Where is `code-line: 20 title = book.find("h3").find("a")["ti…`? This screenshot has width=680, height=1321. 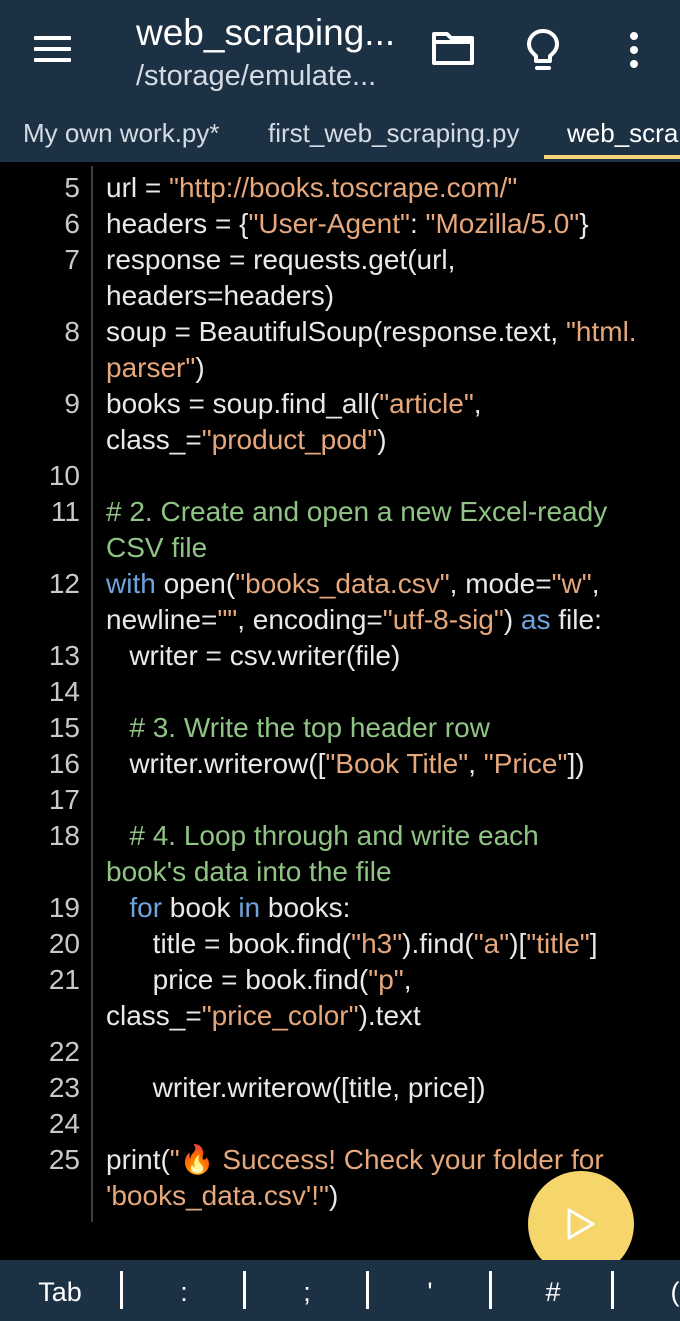
code-line: 20 title = book.find("h3").find("a")["ti… is located at coordinates (340, 944).